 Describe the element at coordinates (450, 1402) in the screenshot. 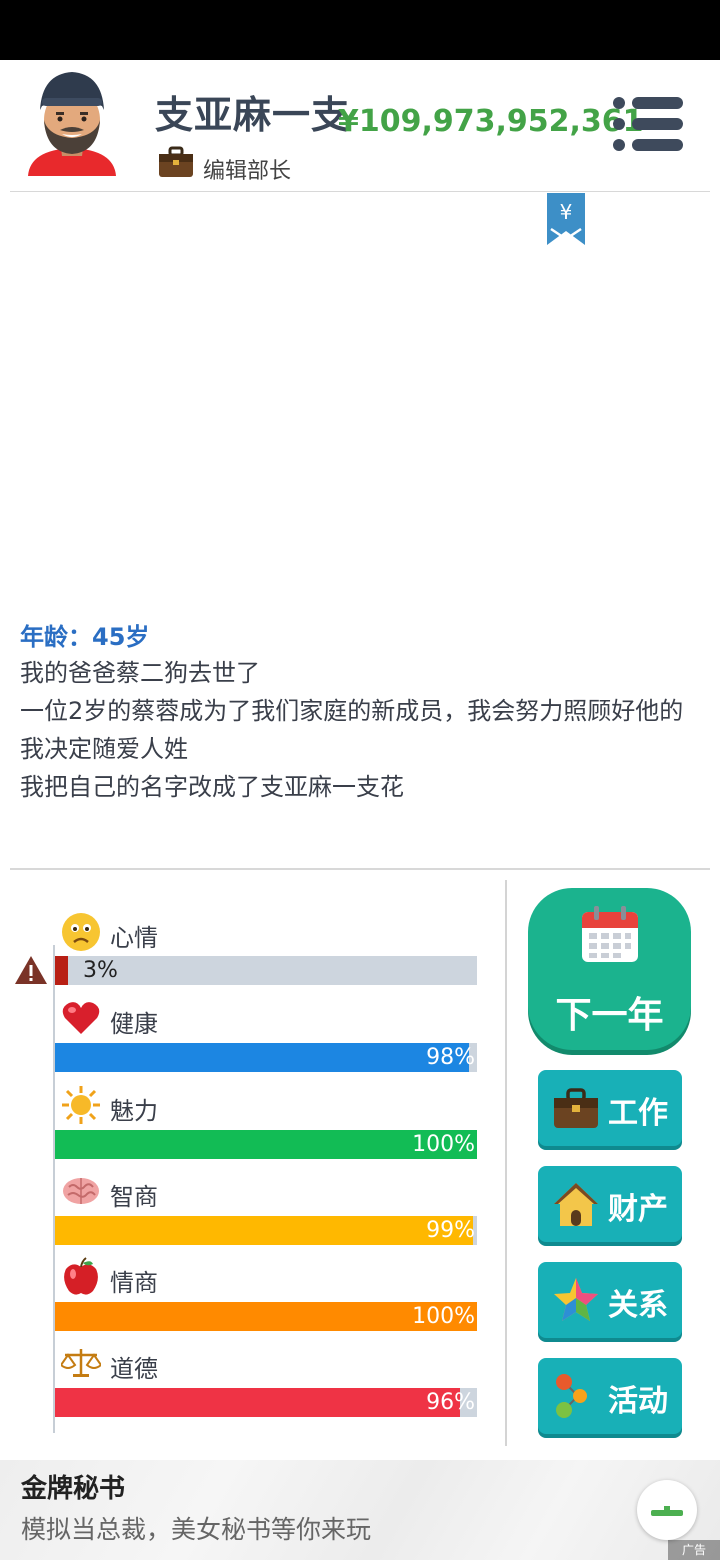

I see `stat-value: 96%` at that location.